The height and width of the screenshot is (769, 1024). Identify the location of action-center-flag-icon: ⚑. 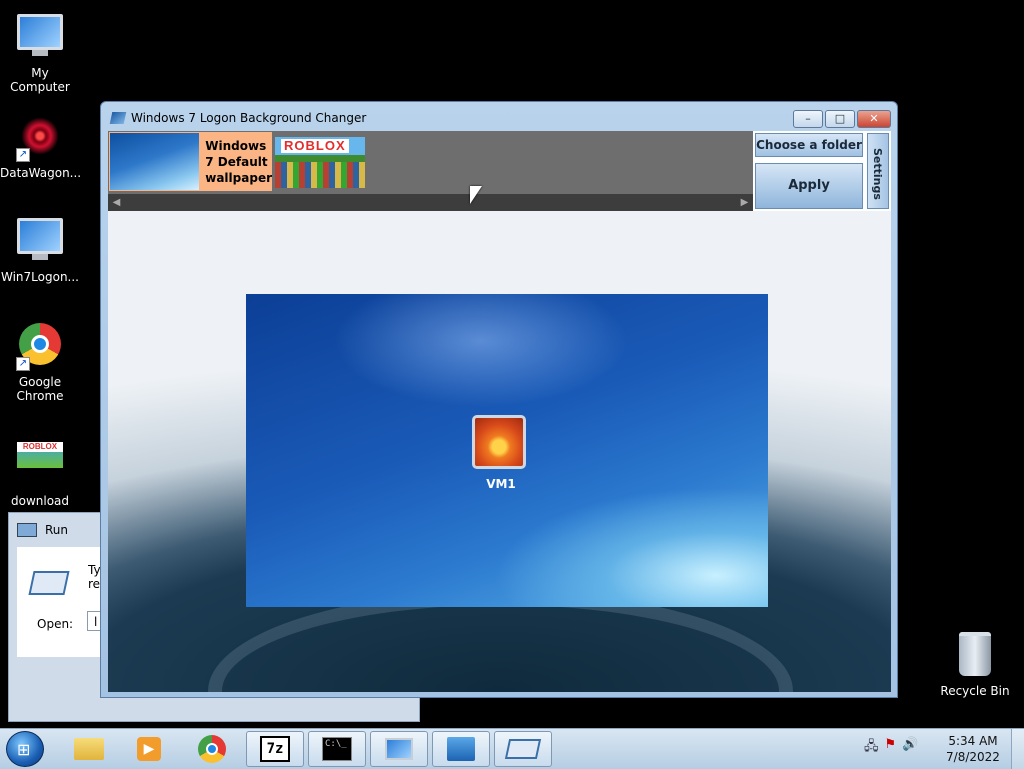
(891, 748).